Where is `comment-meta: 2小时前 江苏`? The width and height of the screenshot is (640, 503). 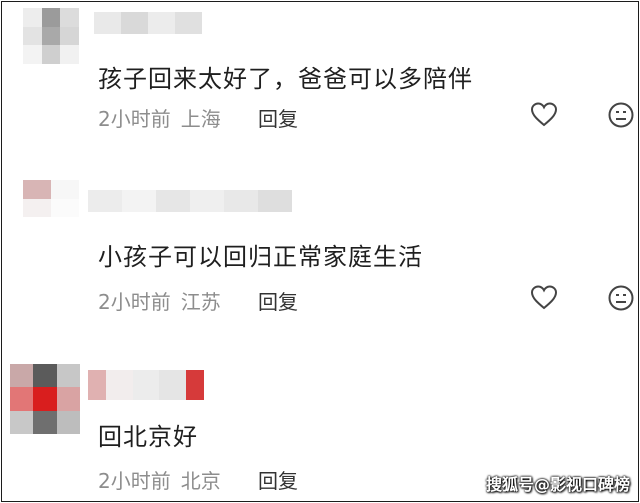 comment-meta: 2小时前 江苏 is located at coordinates (159, 300).